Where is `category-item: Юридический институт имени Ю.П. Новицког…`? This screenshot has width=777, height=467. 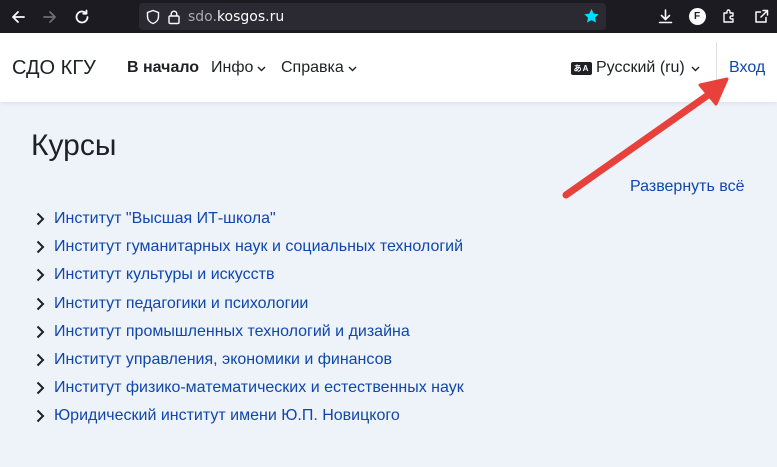
category-item: Юридический институт имени Ю.П. Новицког… is located at coordinates (248, 416).